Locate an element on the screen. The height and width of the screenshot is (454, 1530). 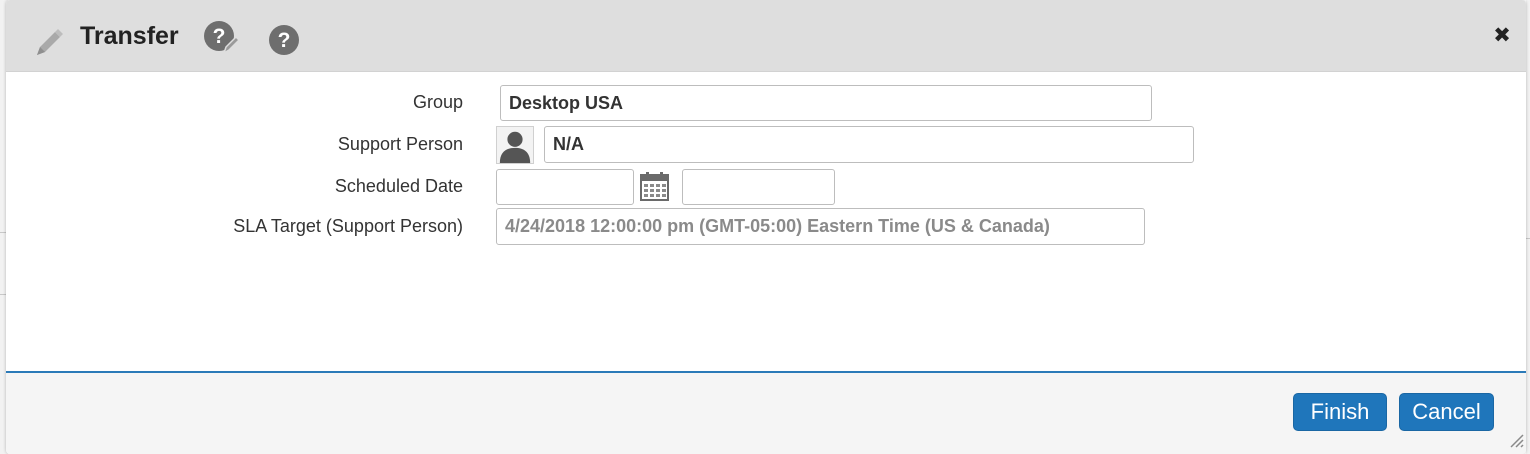
sla-target-label: SLA Target (Support Person) is located at coordinates (348, 226).